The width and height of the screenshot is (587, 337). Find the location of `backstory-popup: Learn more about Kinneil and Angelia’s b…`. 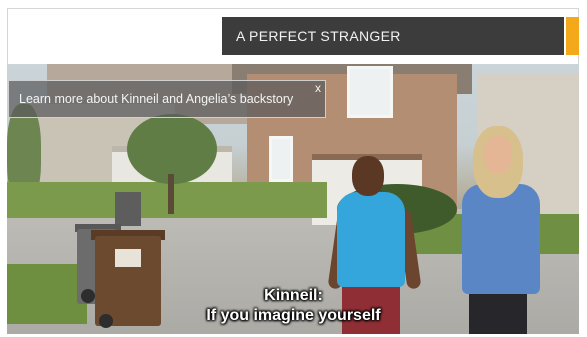

backstory-popup: Learn more about Kinneil and Angelia’s b… is located at coordinates (167, 99).